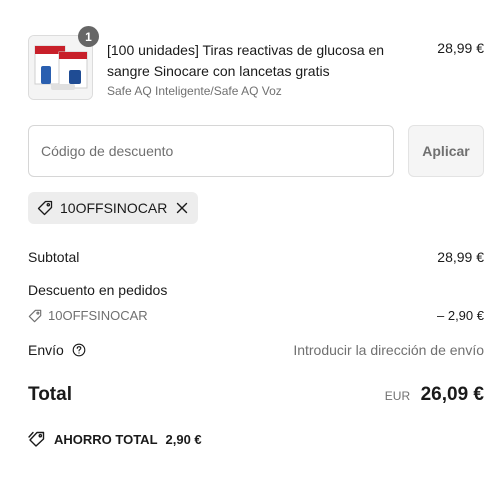 Image resolution: width=500 pixels, height=479 pixels. Describe the element at coordinates (397, 396) in the screenshot. I see `currency-code: EUR` at that location.